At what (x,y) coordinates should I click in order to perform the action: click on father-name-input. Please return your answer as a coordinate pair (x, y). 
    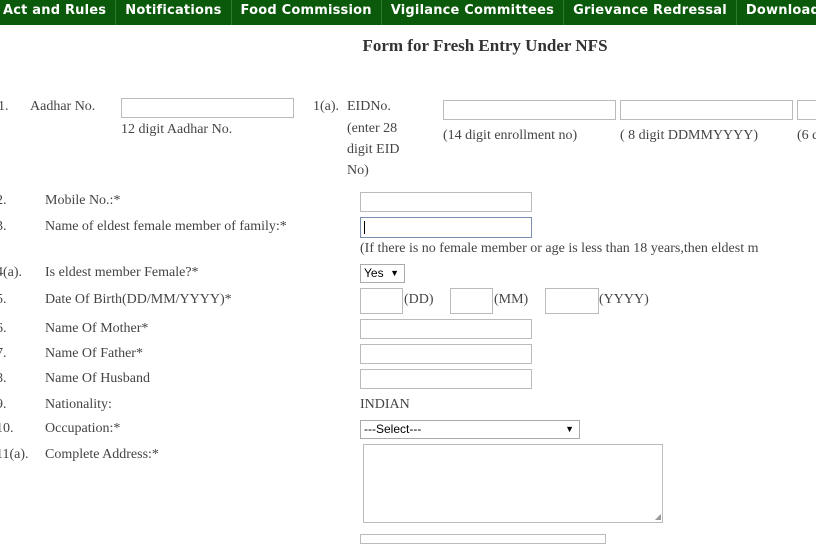
    Looking at the image, I should click on (446, 354).